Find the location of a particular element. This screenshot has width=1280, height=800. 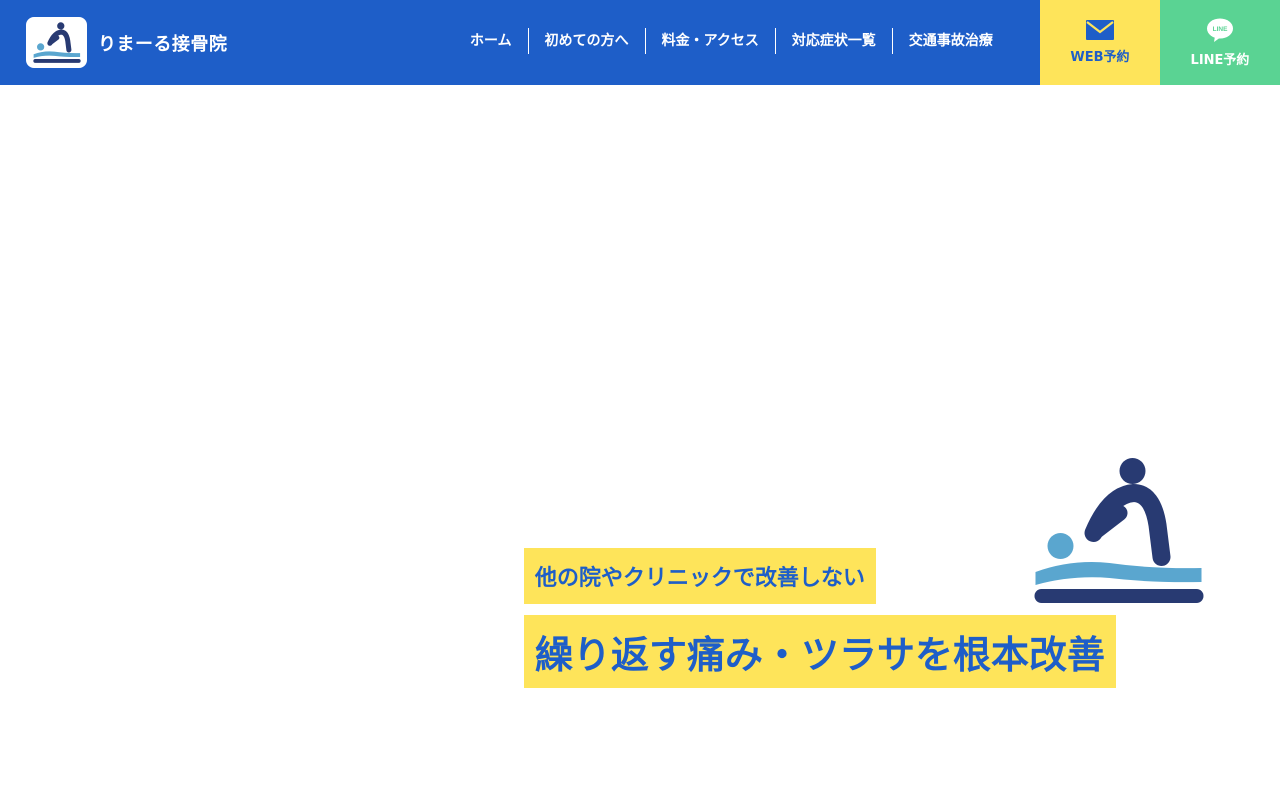

line-icon-text: LINE is located at coordinates (1220, 29).